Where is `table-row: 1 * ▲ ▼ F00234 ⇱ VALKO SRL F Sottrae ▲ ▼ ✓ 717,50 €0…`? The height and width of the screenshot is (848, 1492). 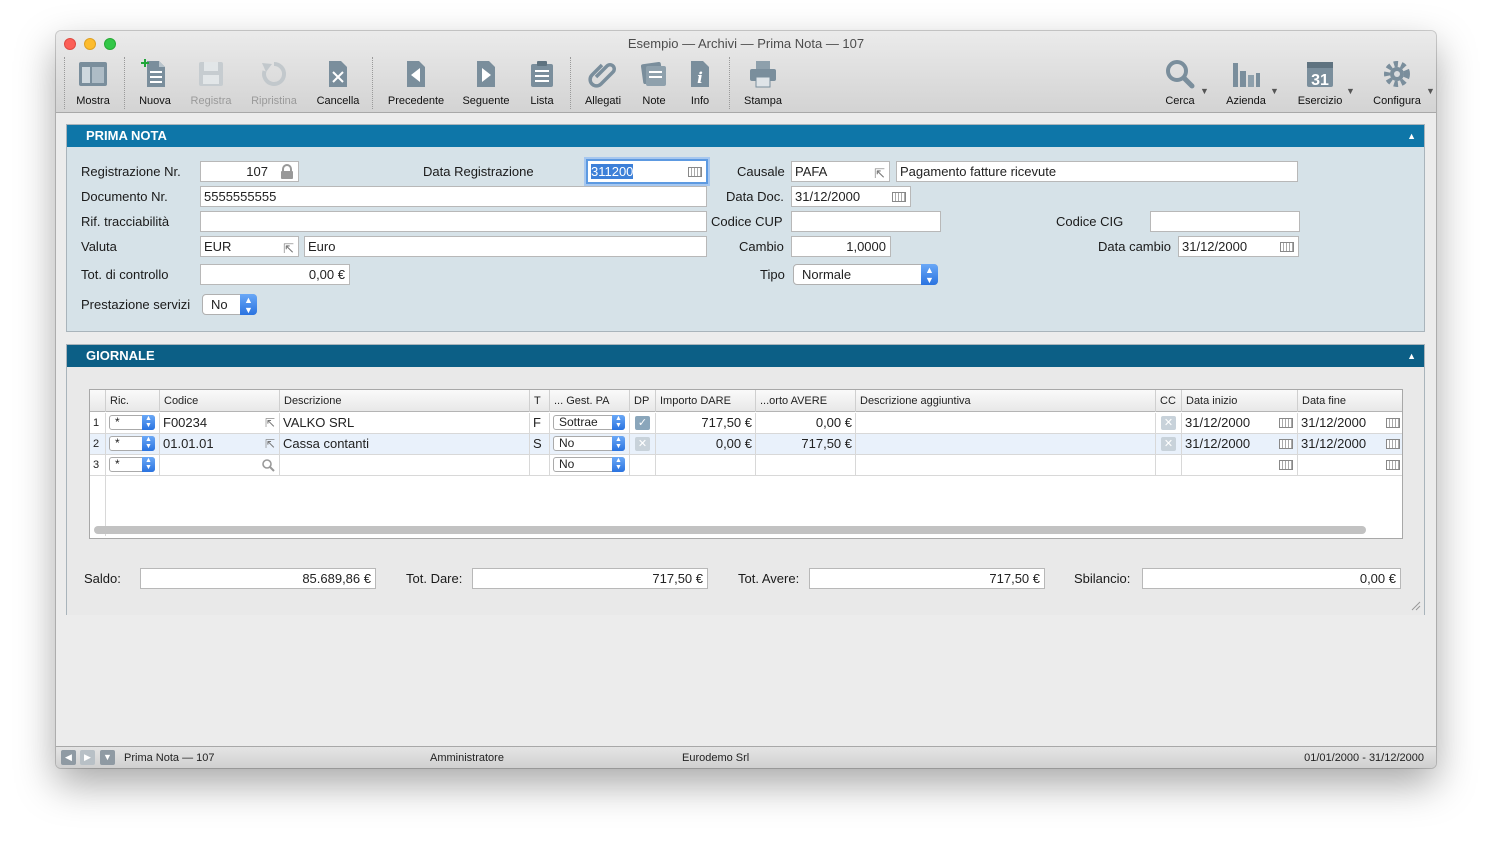
table-row: 1 * ▲ ▼ F00234 ⇱ VALKO SRL F Sottrae ▲ ▼ ✓ 717,50 €0… is located at coordinates (746, 423).